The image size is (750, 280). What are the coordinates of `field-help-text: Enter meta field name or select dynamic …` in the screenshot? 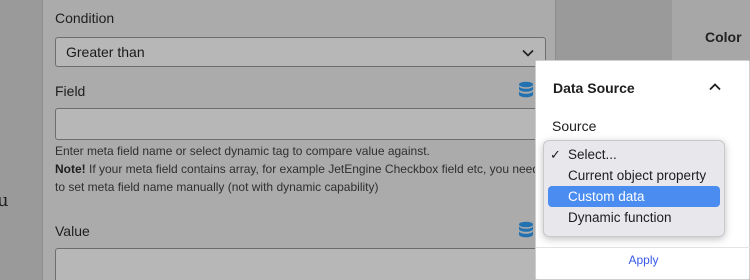 It's located at (300, 169).